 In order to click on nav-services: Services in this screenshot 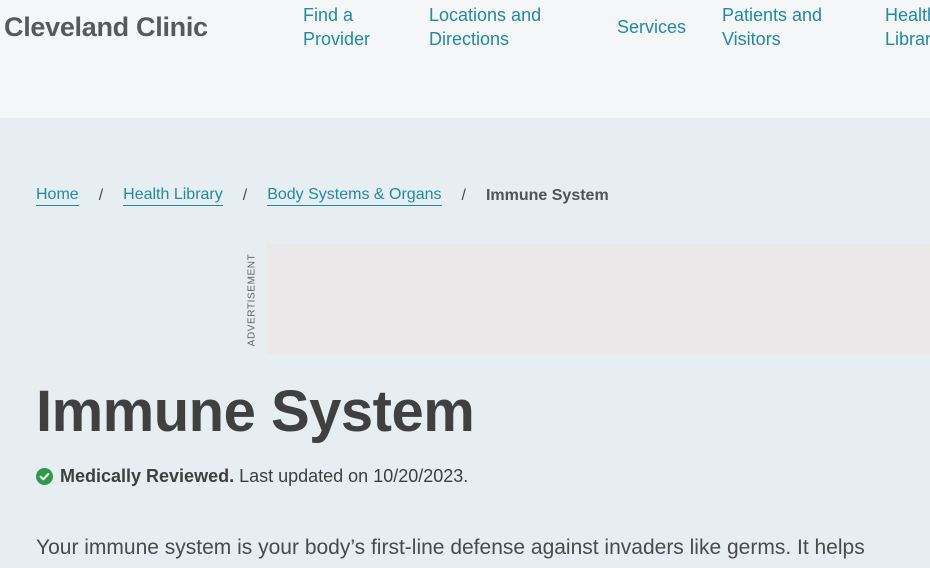, I will do `click(651, 27)`.